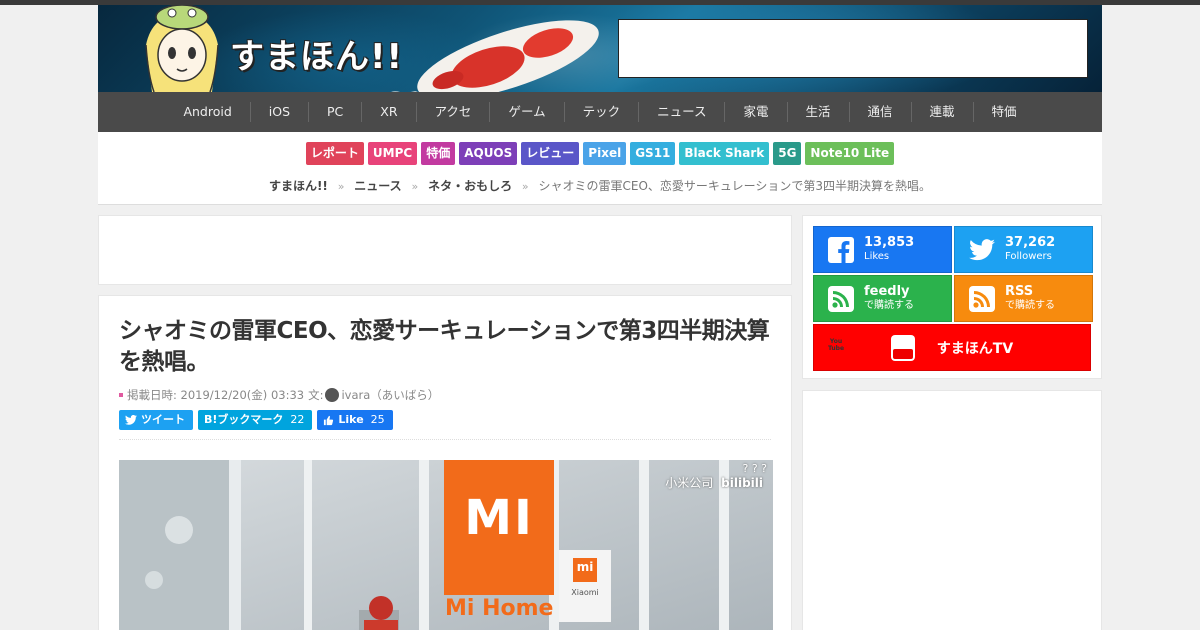 The height and width of the screenshot is (630, 1200). What do you see at coordinates (216, 395) in the screenshot?
I see `article-date: 掲載日時: 2019/12/20(金) 03:33` at bounding box center [216, 395].